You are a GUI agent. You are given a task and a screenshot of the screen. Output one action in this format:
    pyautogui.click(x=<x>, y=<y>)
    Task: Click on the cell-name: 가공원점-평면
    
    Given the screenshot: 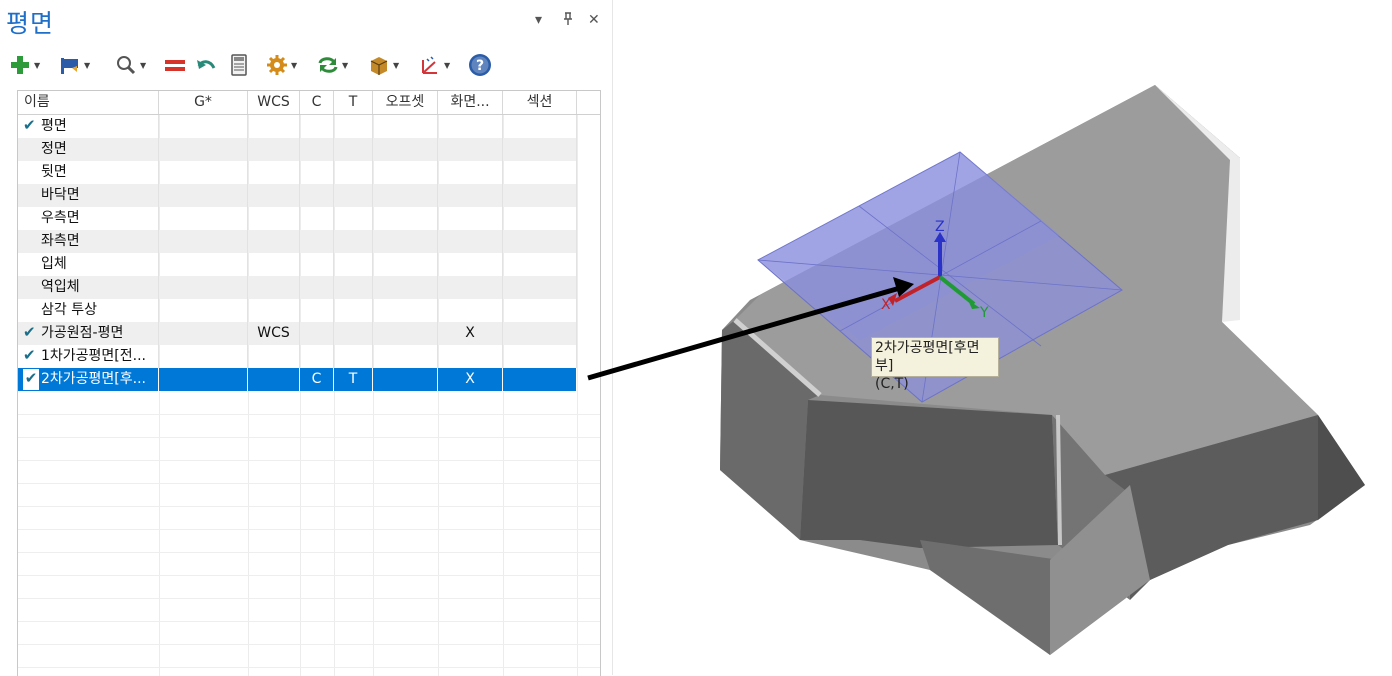 What is the action you would take?
    pyautogui.click(x=88, y=333)
    